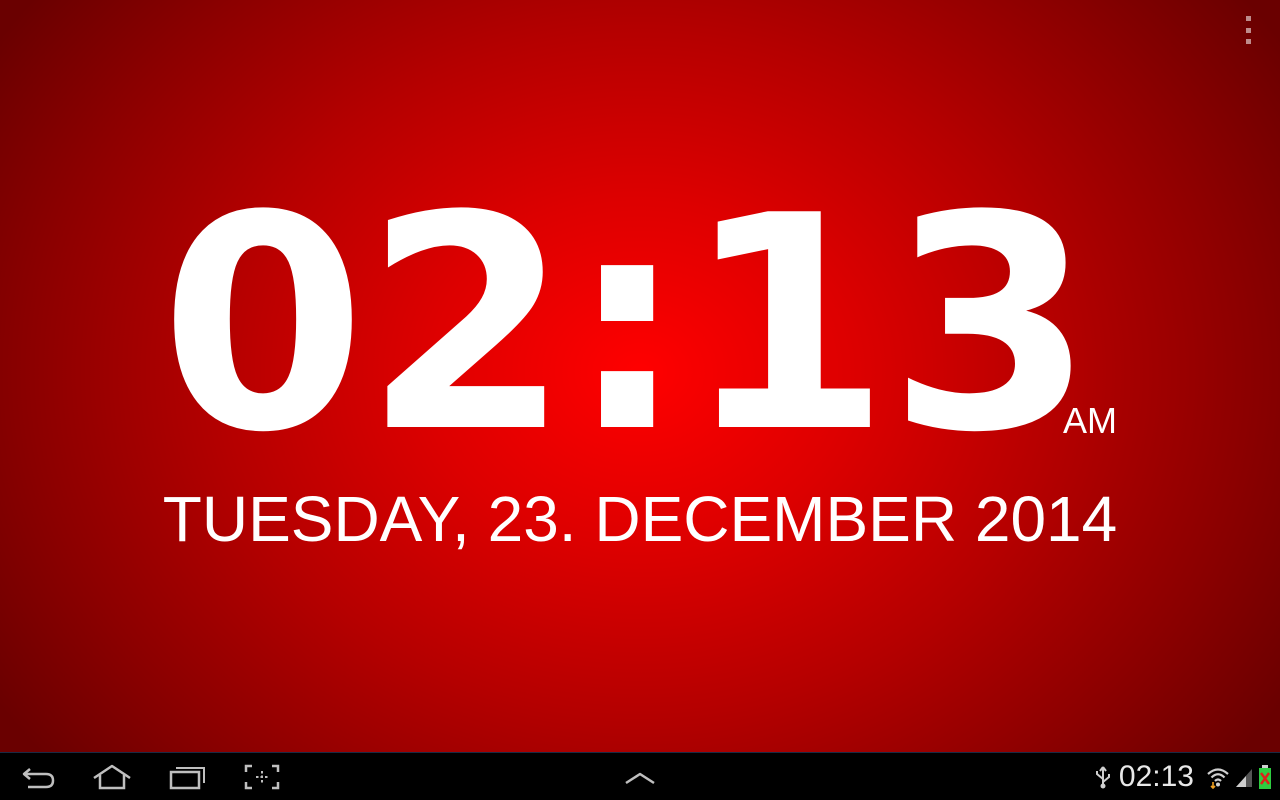 The height and width of the screenshot is (800, 1280). I want to click on home-icon, so click(112, 777).